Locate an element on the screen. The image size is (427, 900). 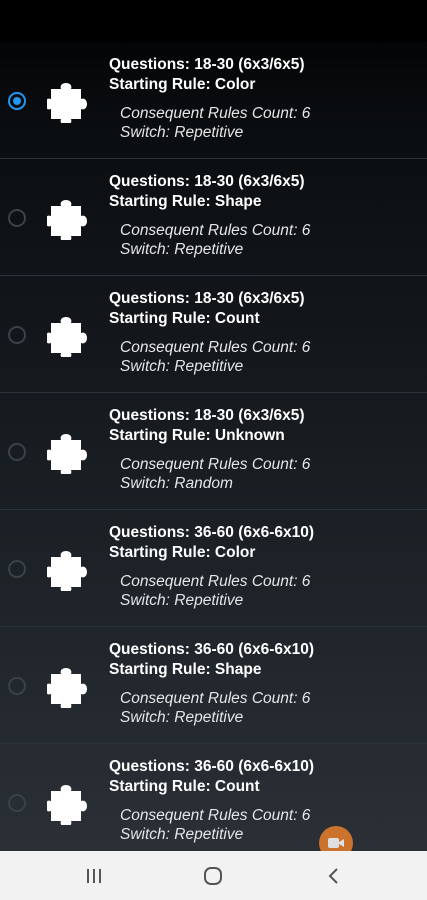
recent-apps-button is located at coordinates (94, 876).